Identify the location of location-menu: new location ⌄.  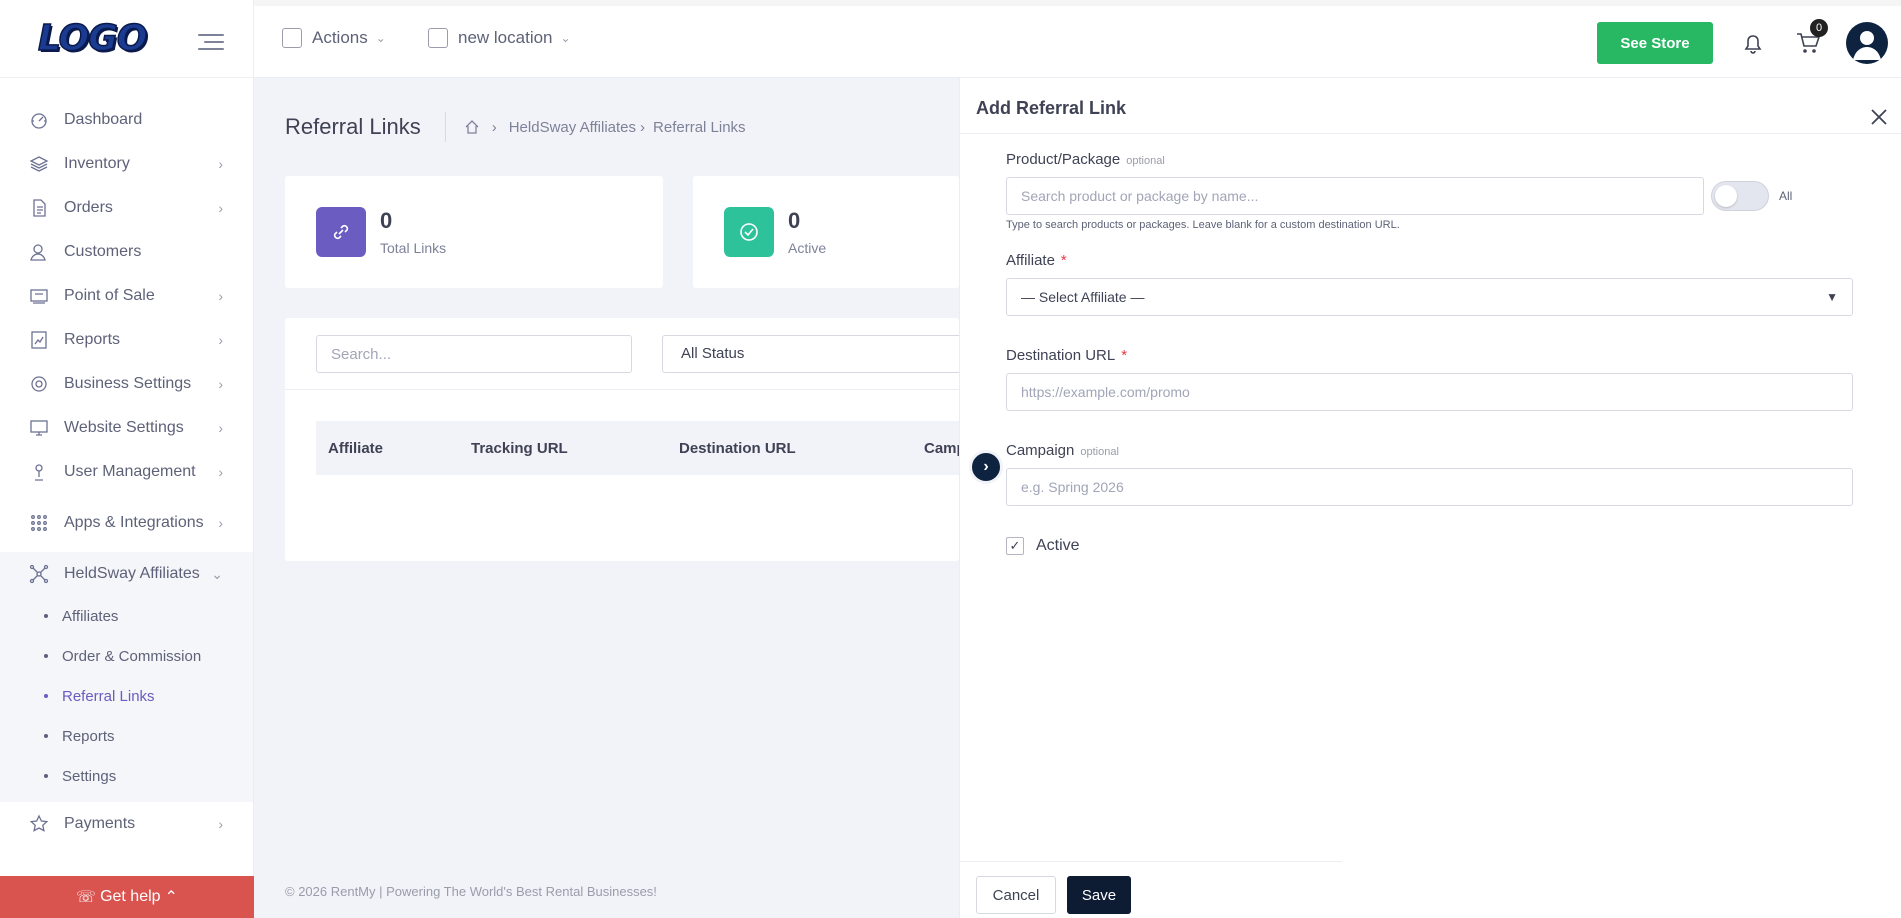
(499, 38).